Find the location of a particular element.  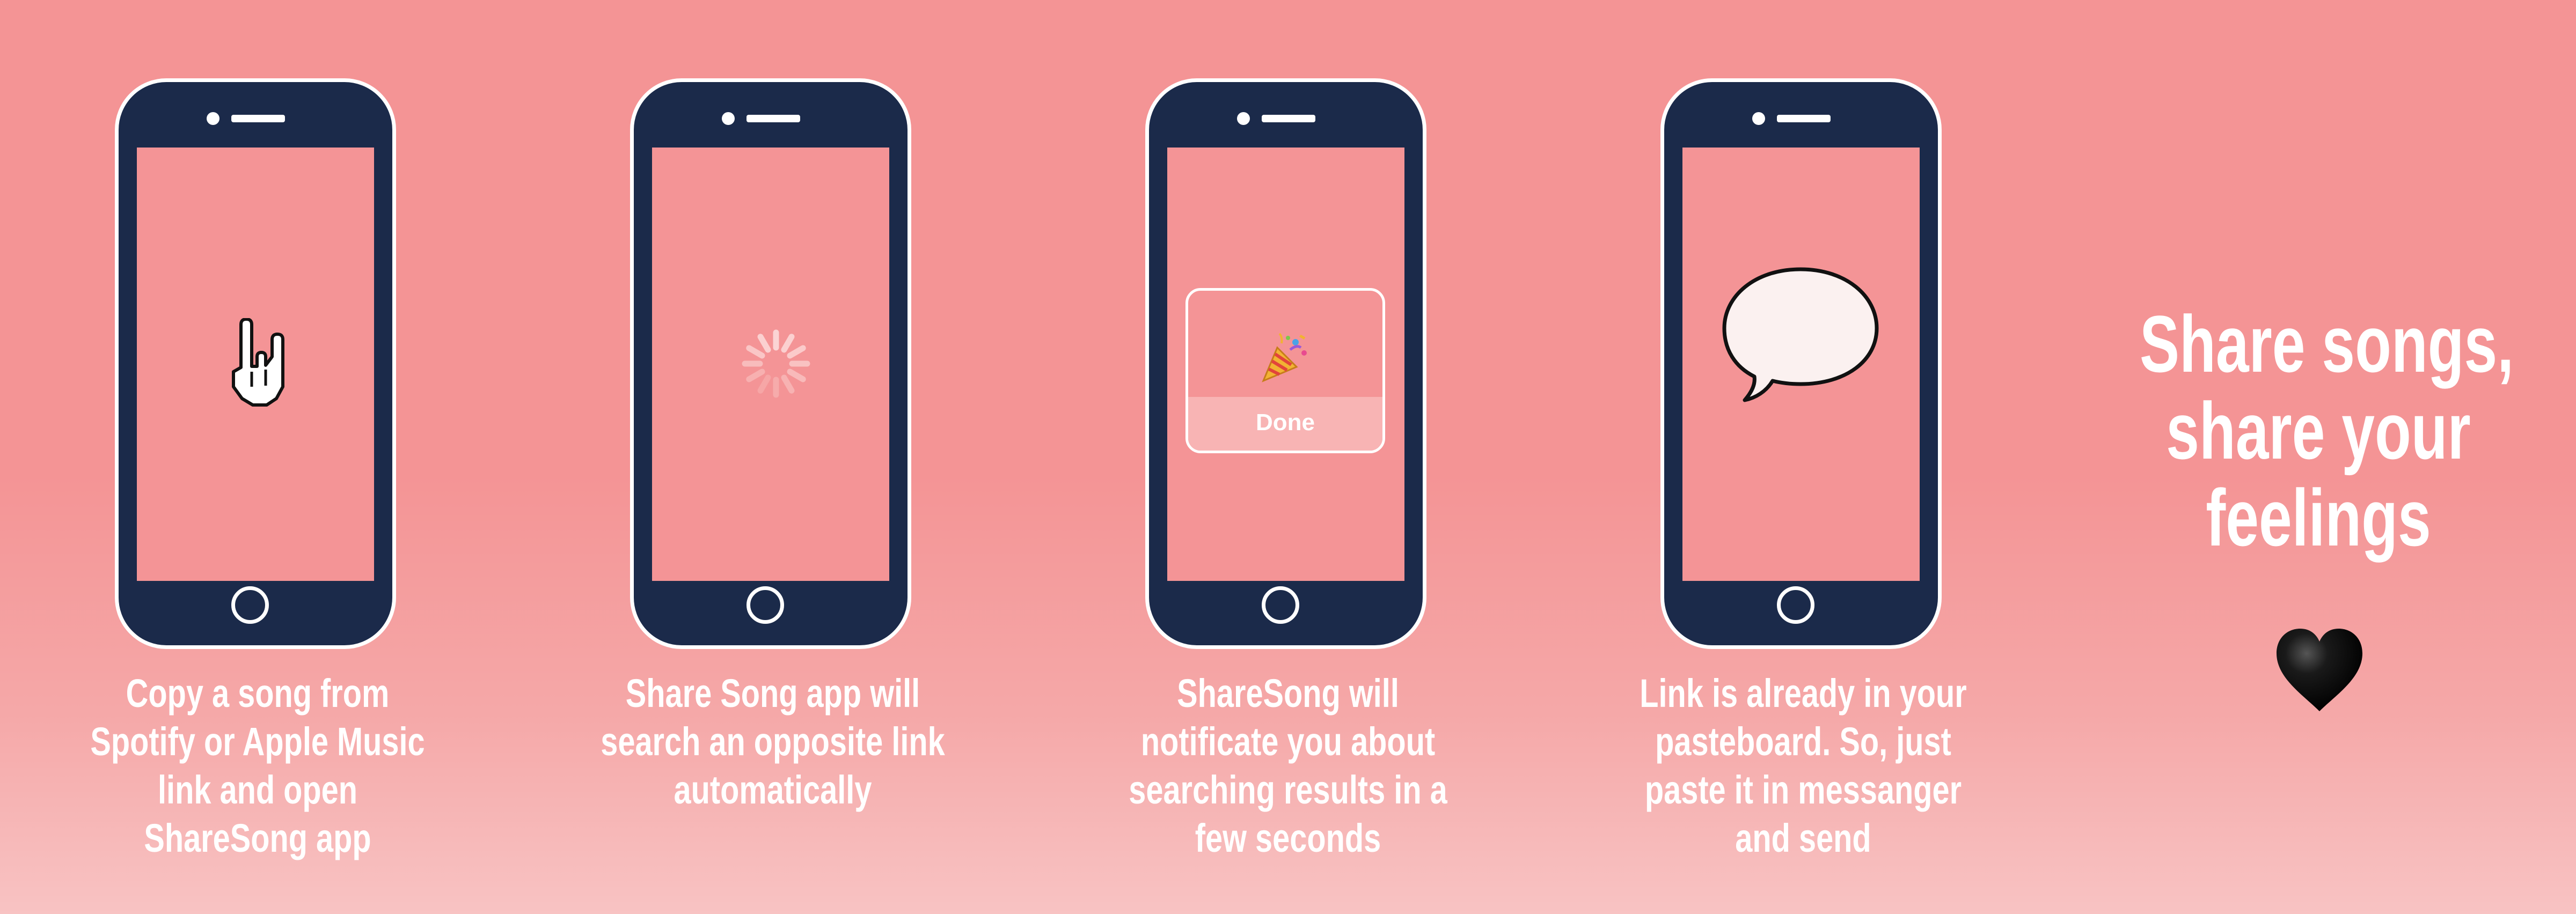

speech-bubble-icon is located at coordinates (1800, 334).